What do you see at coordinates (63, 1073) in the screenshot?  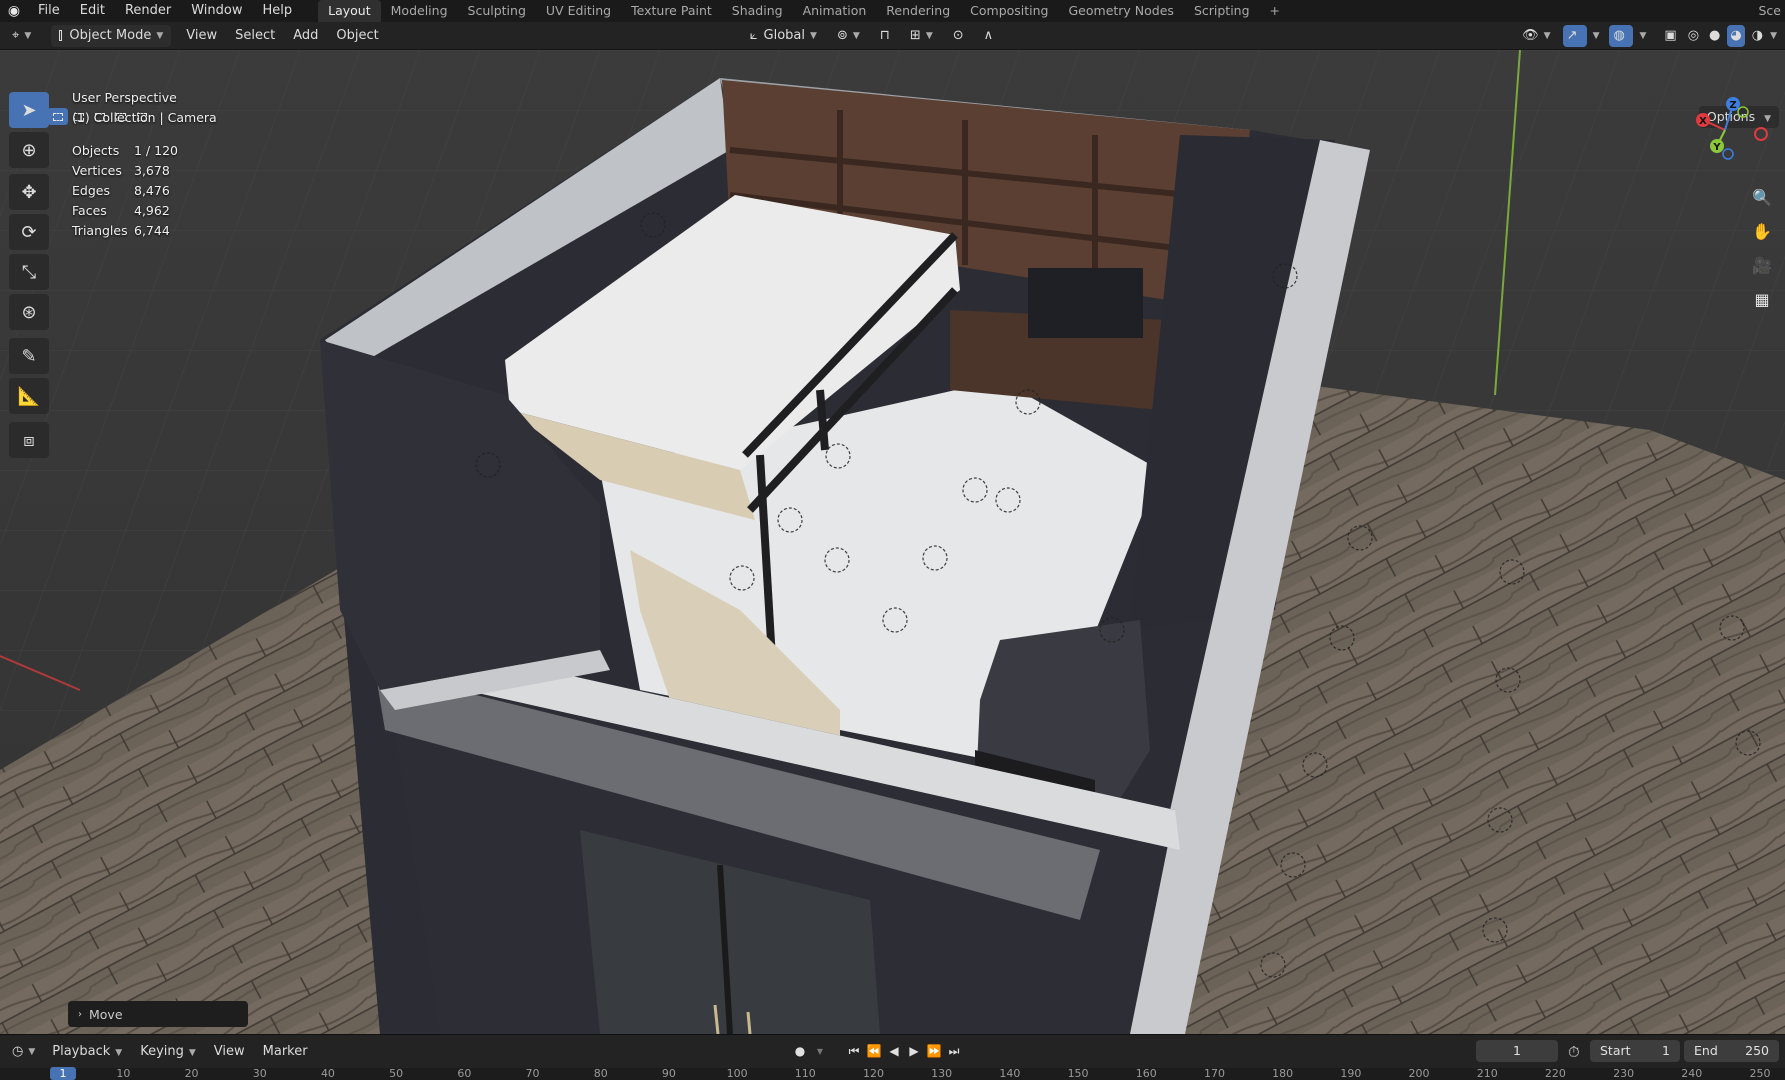 I see `playhead-frame-indicator: 1` at bounding box center [63, 1073].